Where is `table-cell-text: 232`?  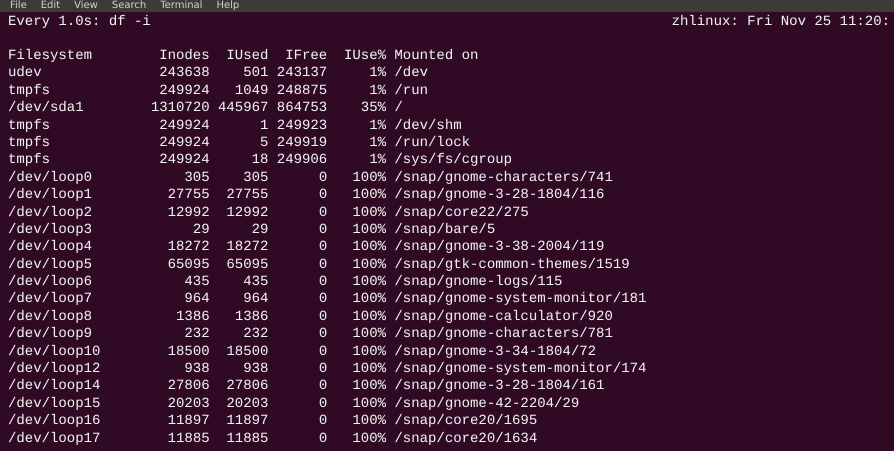 table-cell-text: 232 is located at coordinates (196, 335).